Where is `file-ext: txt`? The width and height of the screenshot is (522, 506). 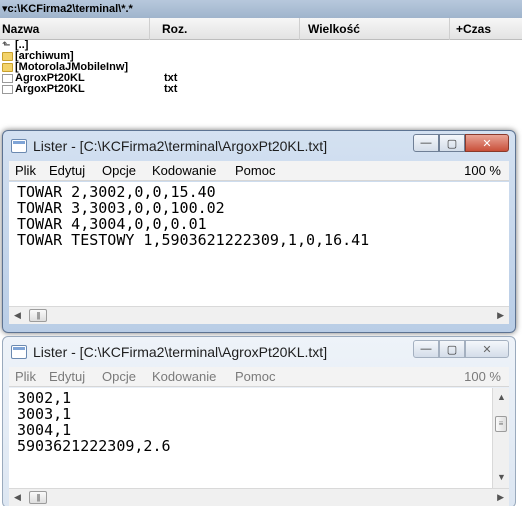 file-ext: txt is located at coordinates (171, 89).